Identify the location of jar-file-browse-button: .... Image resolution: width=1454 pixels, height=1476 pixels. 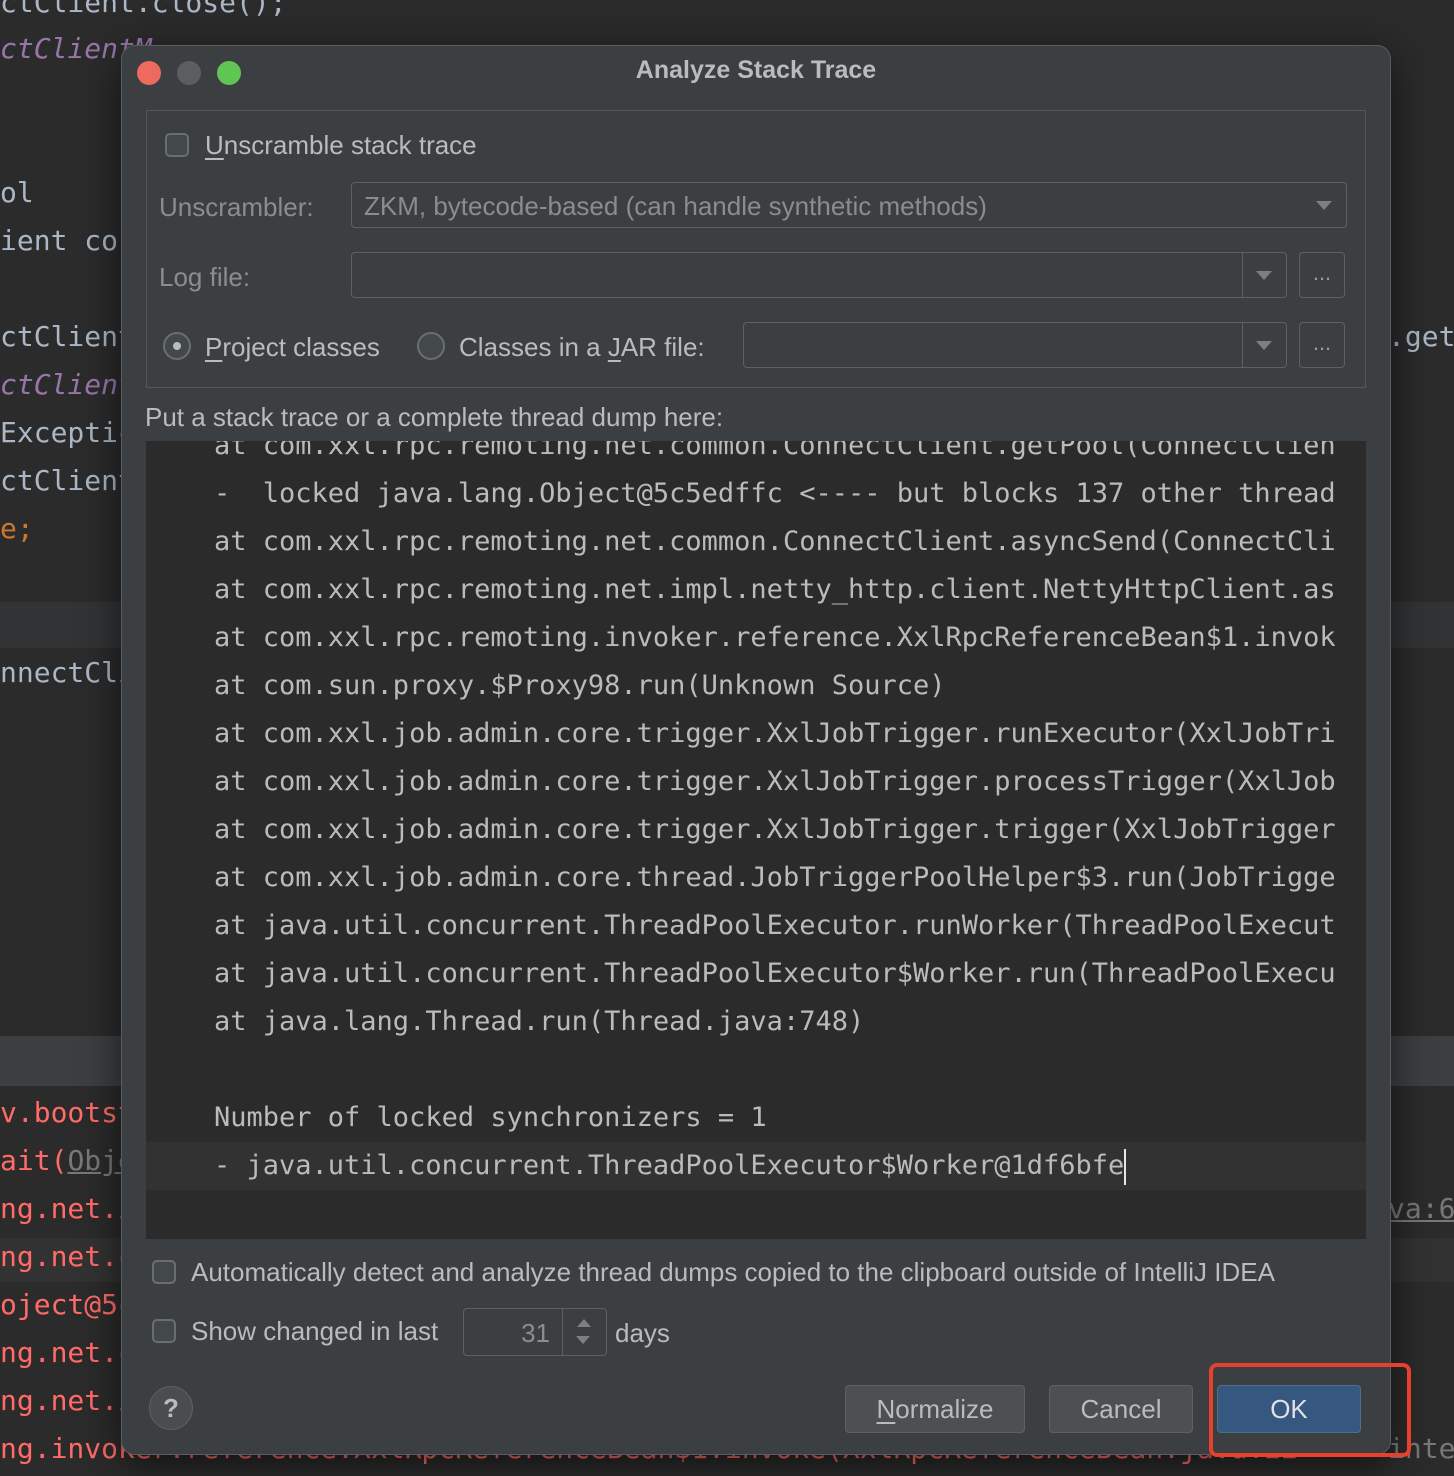
(1322, 345).